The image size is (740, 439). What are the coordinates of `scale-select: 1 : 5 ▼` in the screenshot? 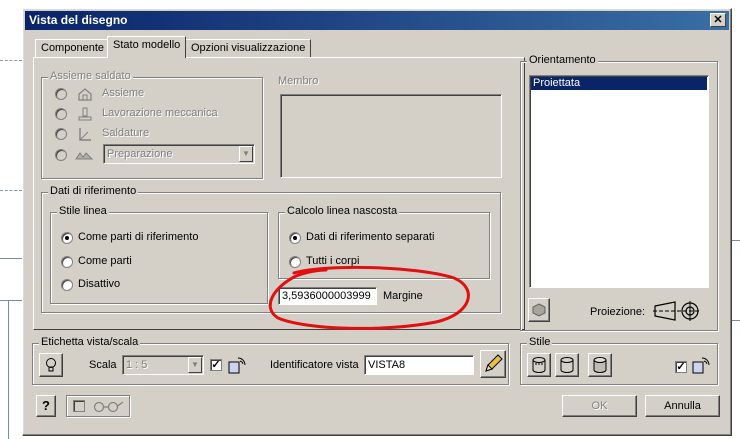 It's located at (163, 365).